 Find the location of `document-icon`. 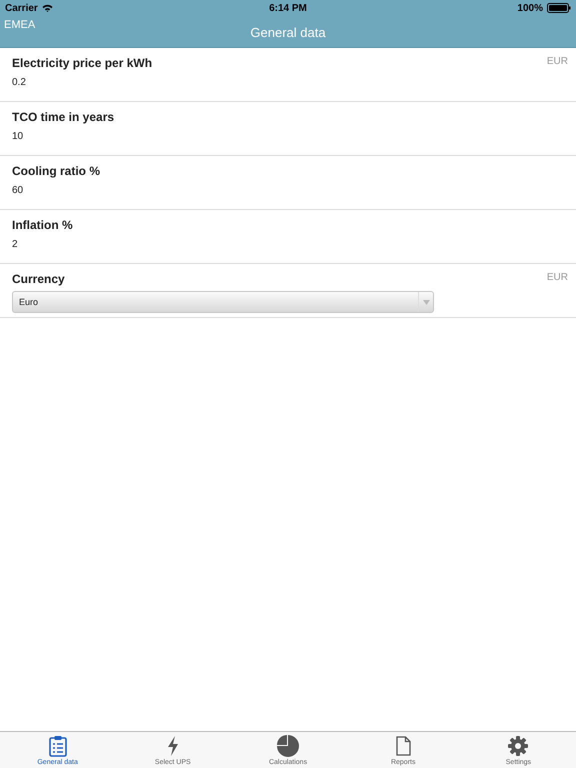

document-icon is located at coordinates (403, 746).